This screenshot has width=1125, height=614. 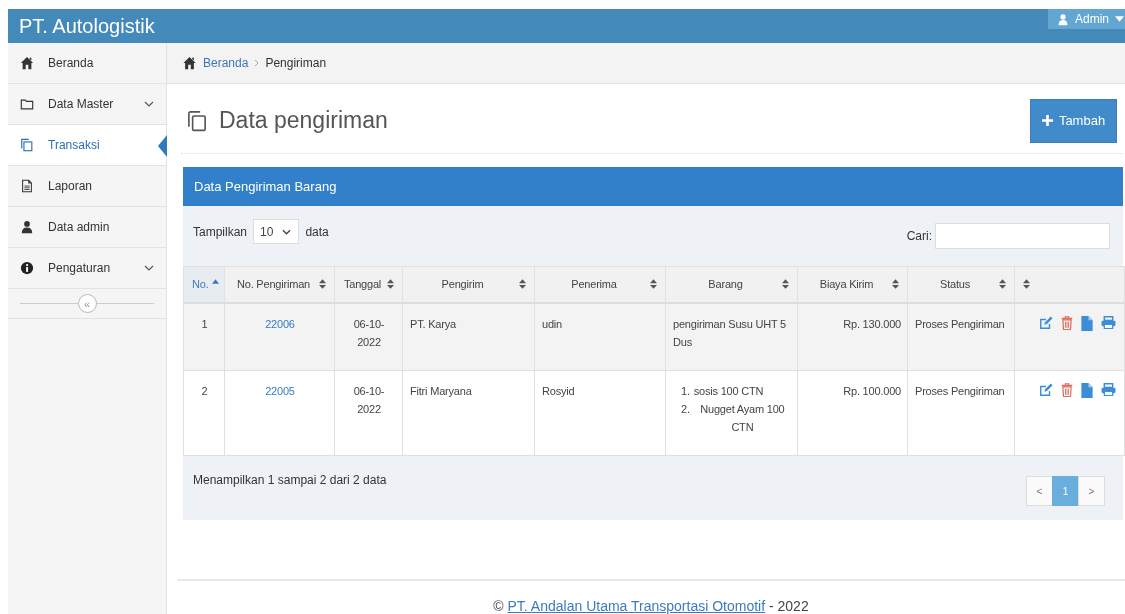 What do you see at coordinates (1091, 491) in the screenshot?
I see `next-page-button: >` at bounding box center [1091, 491].